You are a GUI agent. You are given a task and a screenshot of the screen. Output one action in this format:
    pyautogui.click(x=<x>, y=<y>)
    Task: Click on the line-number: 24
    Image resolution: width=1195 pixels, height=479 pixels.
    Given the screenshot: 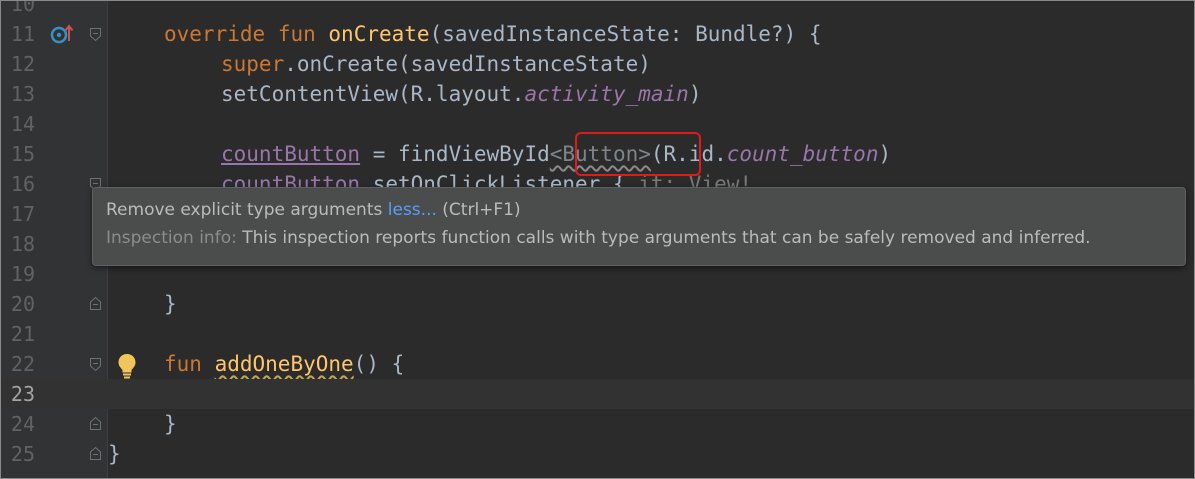 What is the action you would take?
    pyautogui.click(x=22, y=424)
    